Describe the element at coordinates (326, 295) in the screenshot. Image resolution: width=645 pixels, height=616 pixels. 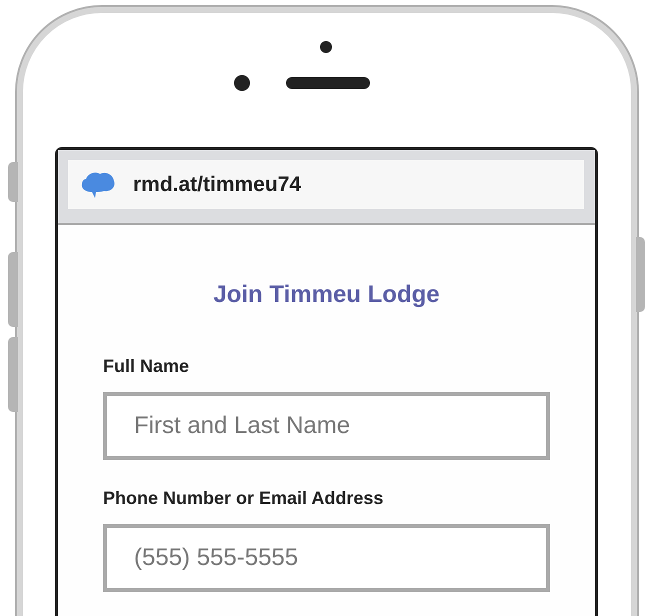
I see `form-title: Join Timmeu Lodge` at that location.